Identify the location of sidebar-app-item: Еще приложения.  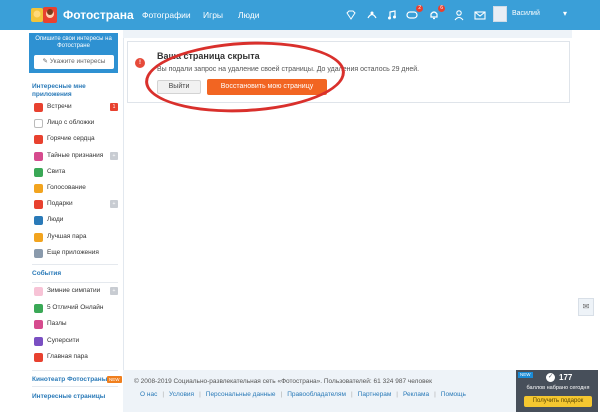
(77, 253).